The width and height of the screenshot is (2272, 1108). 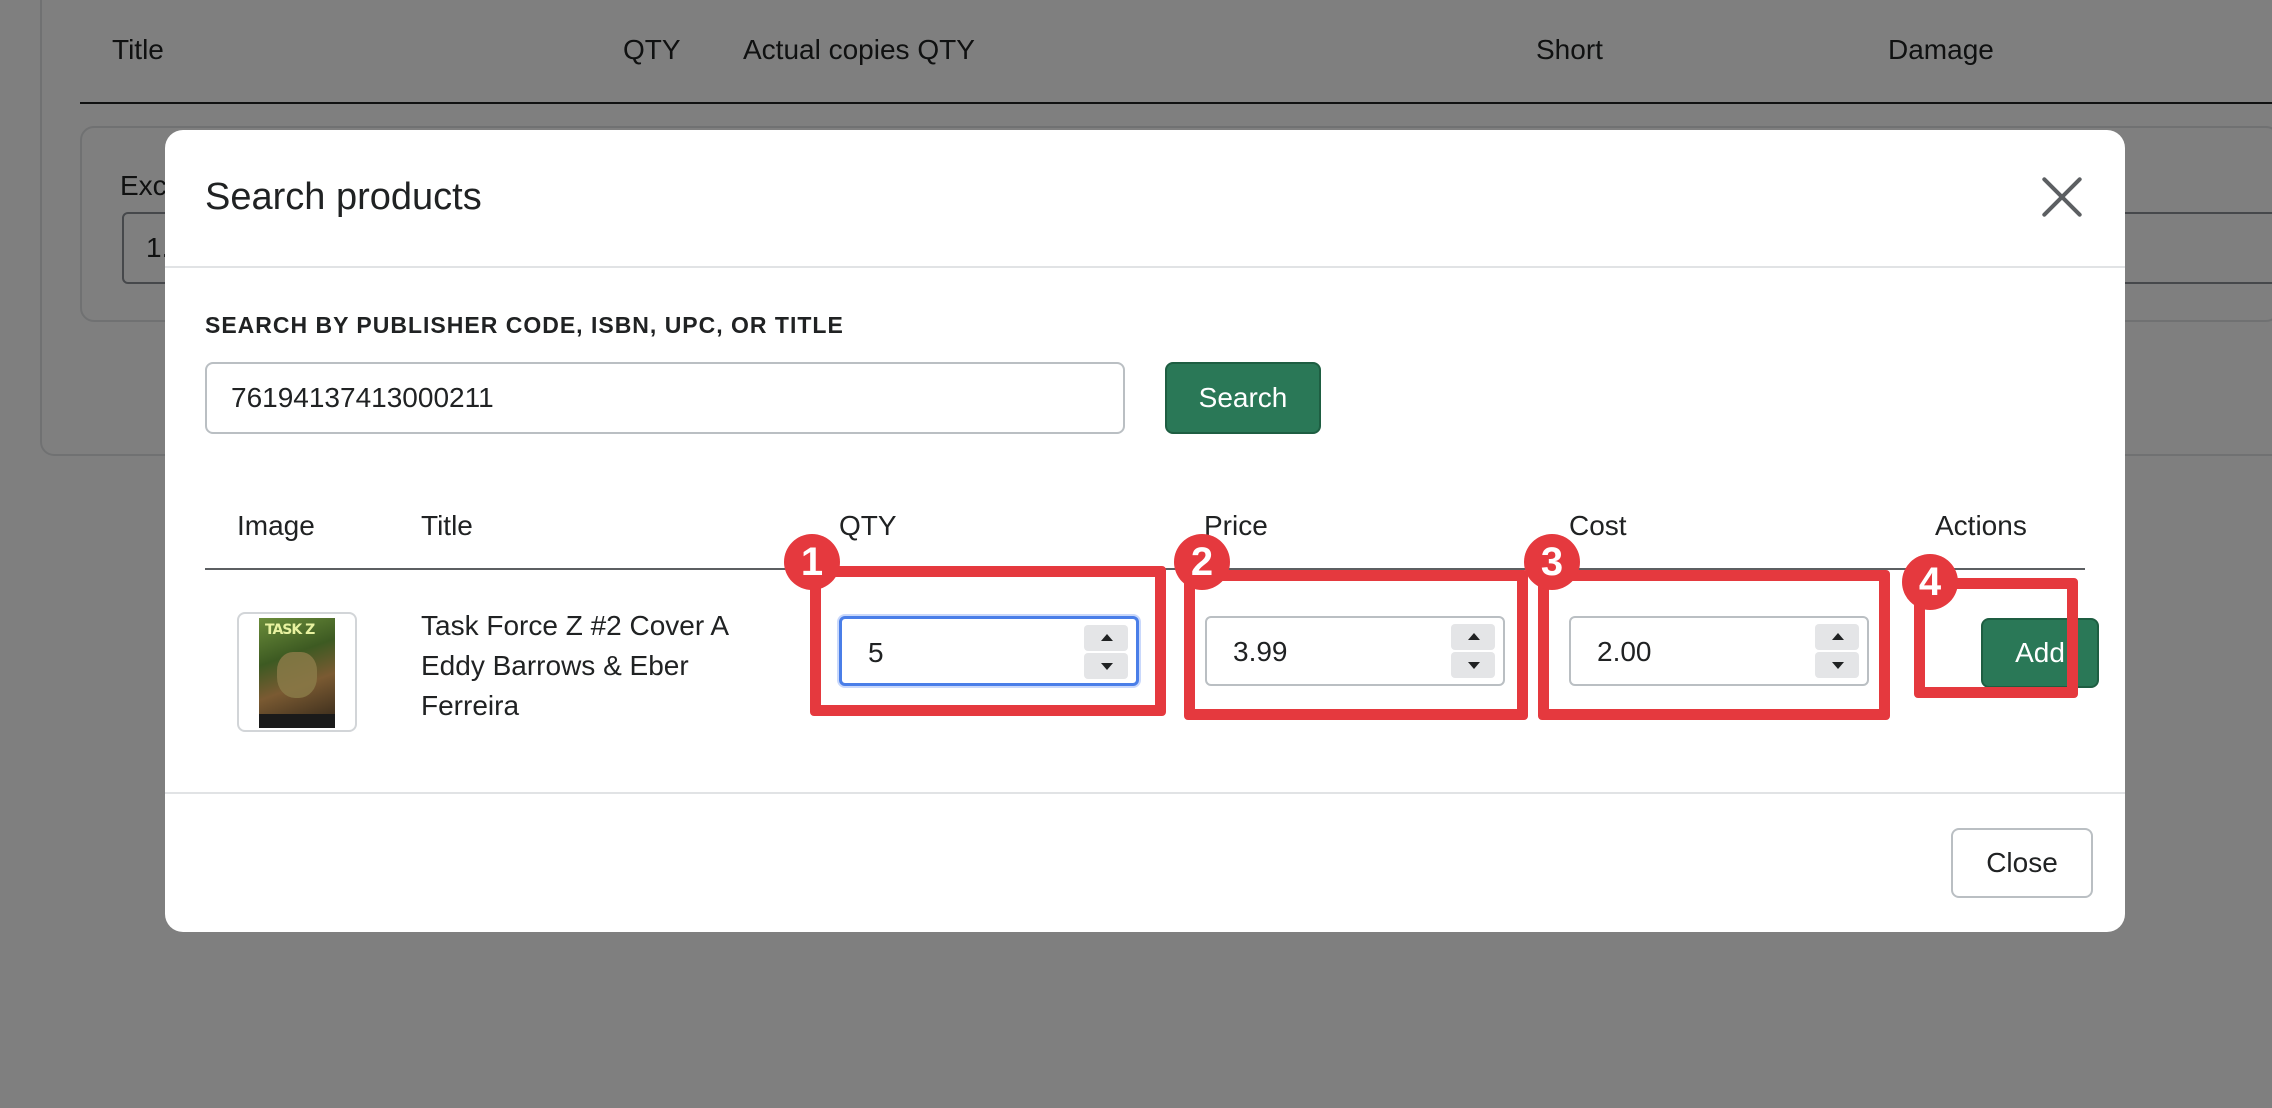 I want to click on modal-title: Search products, so click(x=343, y=197).